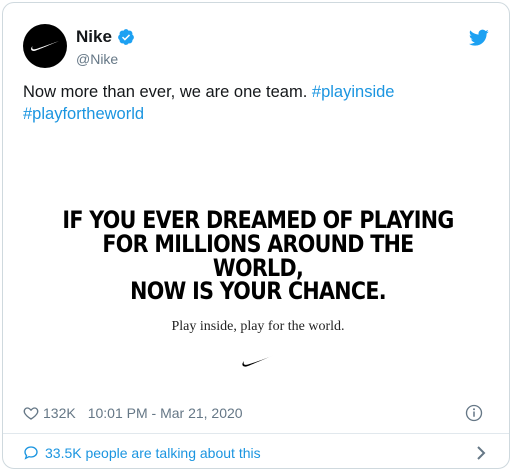 This screenshot has width=514, height=473. Describe the element at coordinates (83, 114) in the screenshot. I see `hashtag-playfortheworld: #playfortheworld` at that location.